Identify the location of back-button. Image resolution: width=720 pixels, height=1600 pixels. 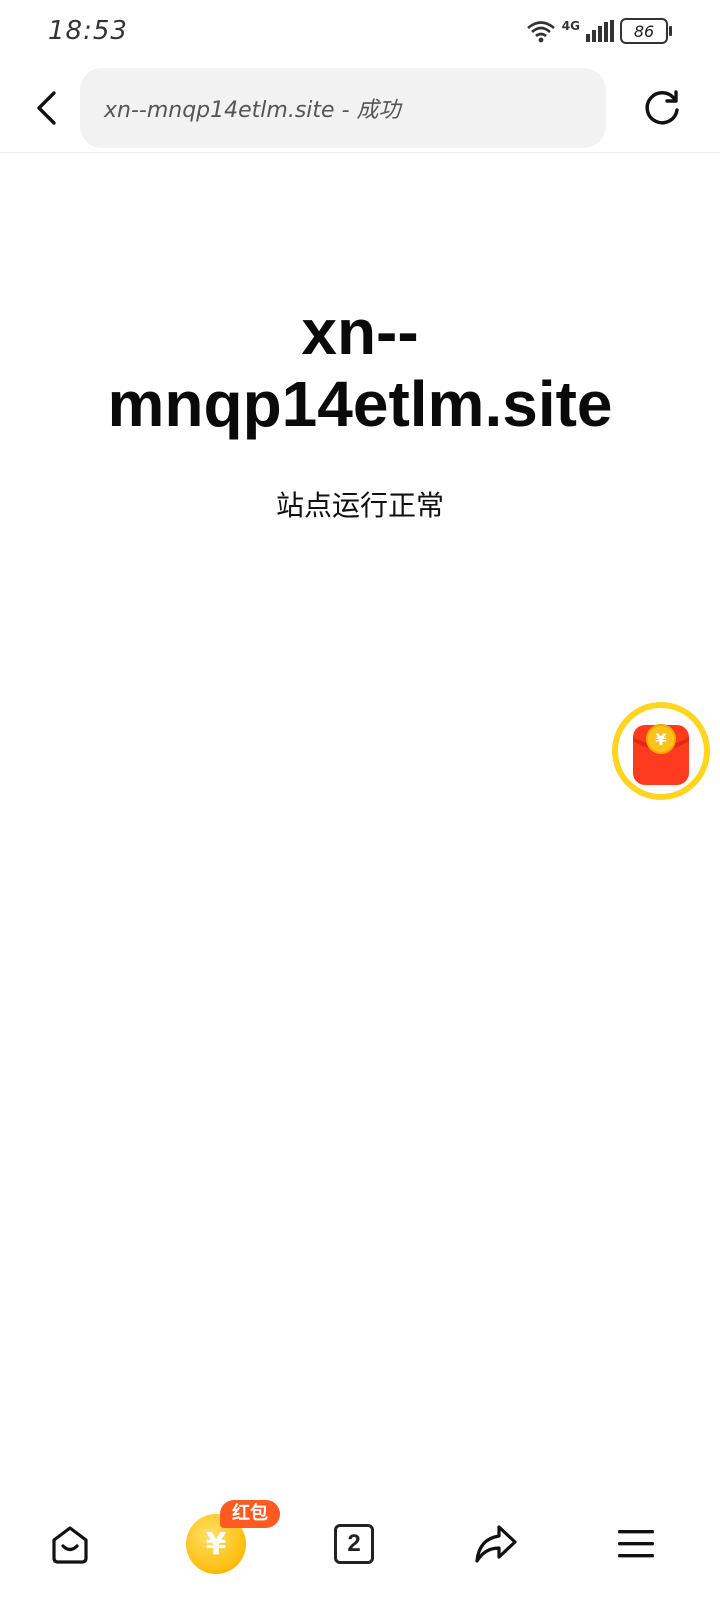
(46, 108).